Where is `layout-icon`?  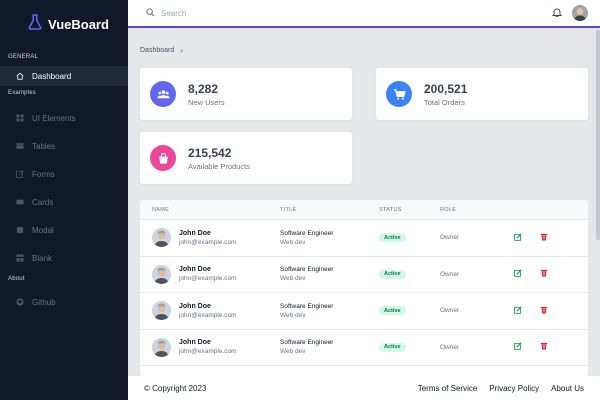 layout-icon is located at coordinates (20, 258).